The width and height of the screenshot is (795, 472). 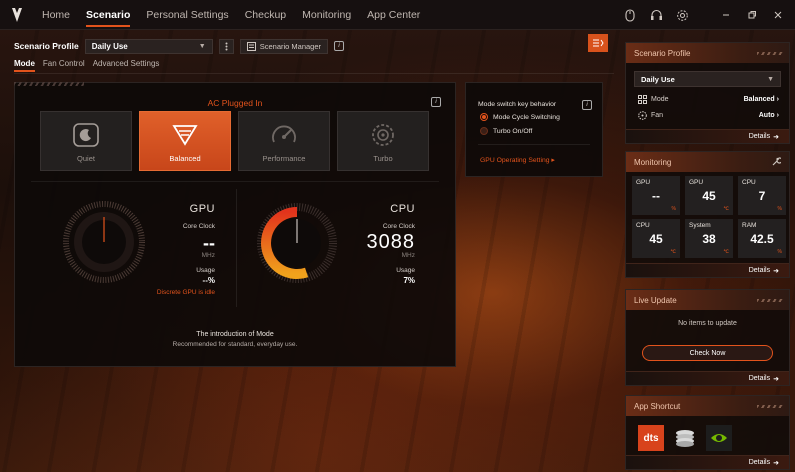 I want to click on side-scenario-profile-header: Scenario Profile, so click(x=707, y=53).